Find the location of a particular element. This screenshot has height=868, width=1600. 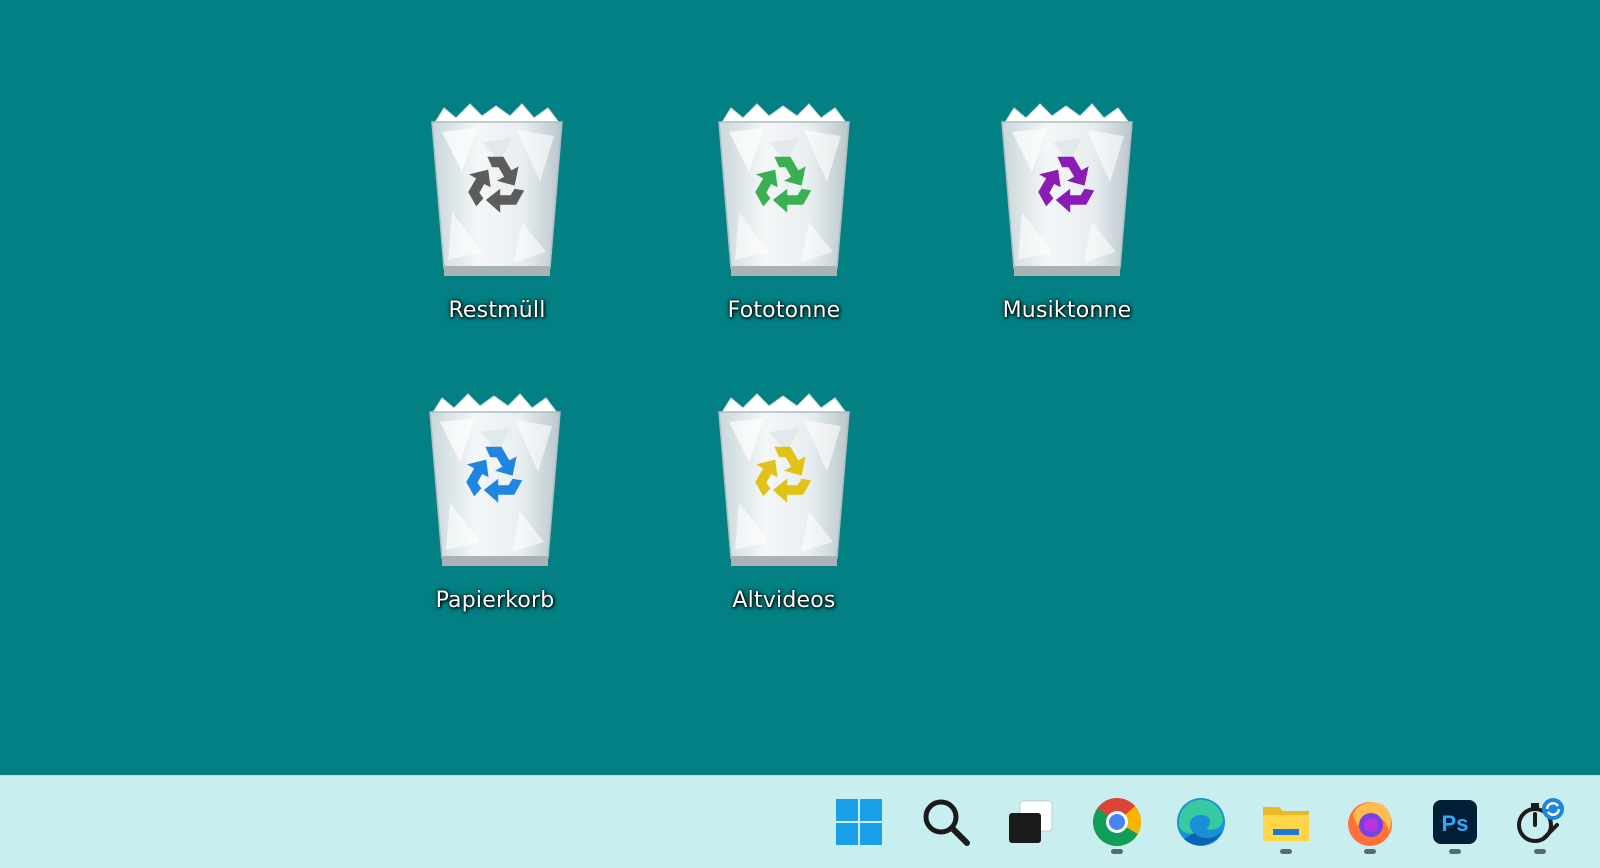

stopwatch-sync-icon is located at coordinates (1540, 820).